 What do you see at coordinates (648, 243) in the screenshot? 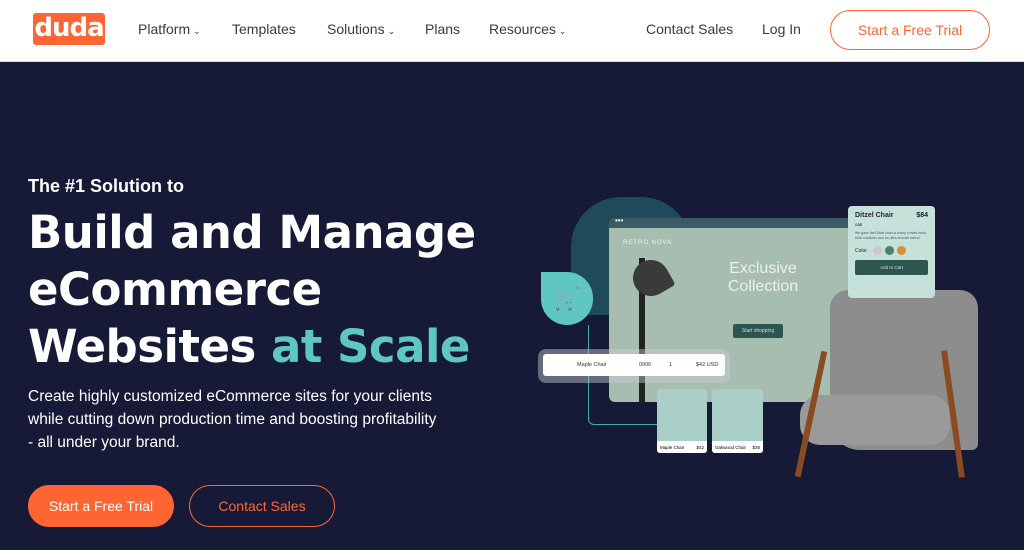
I see `store-brand: RETRO NOVA` at bounding box center [648, 243].